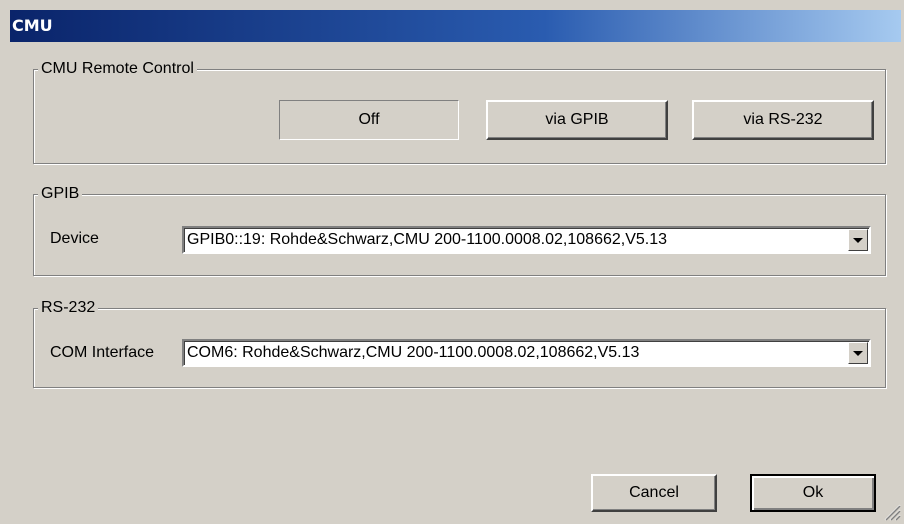 The width and height of the screenshot is (904, 524). Describe the element at coordinates (577, 120) in the screenshot. I see `via-gpib-button: via GPIB` at that location.